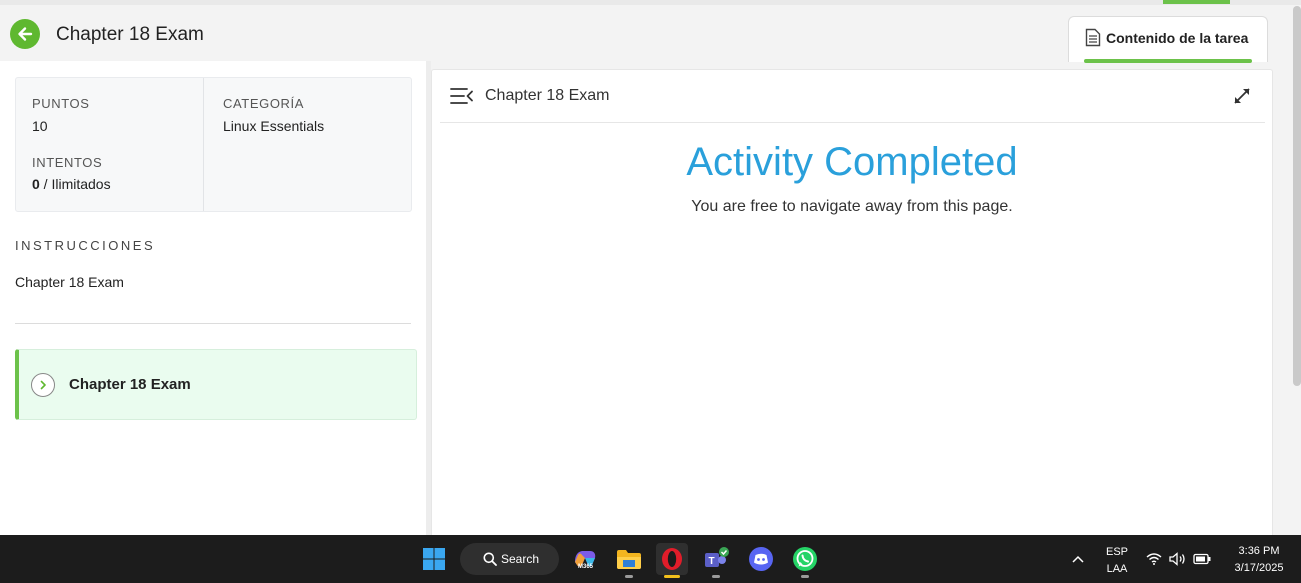 The width and height of the screenshot is (1301, 583). Describe the element at coordinates (852, 122) in the screenshot. I see `content-divider` at that location.